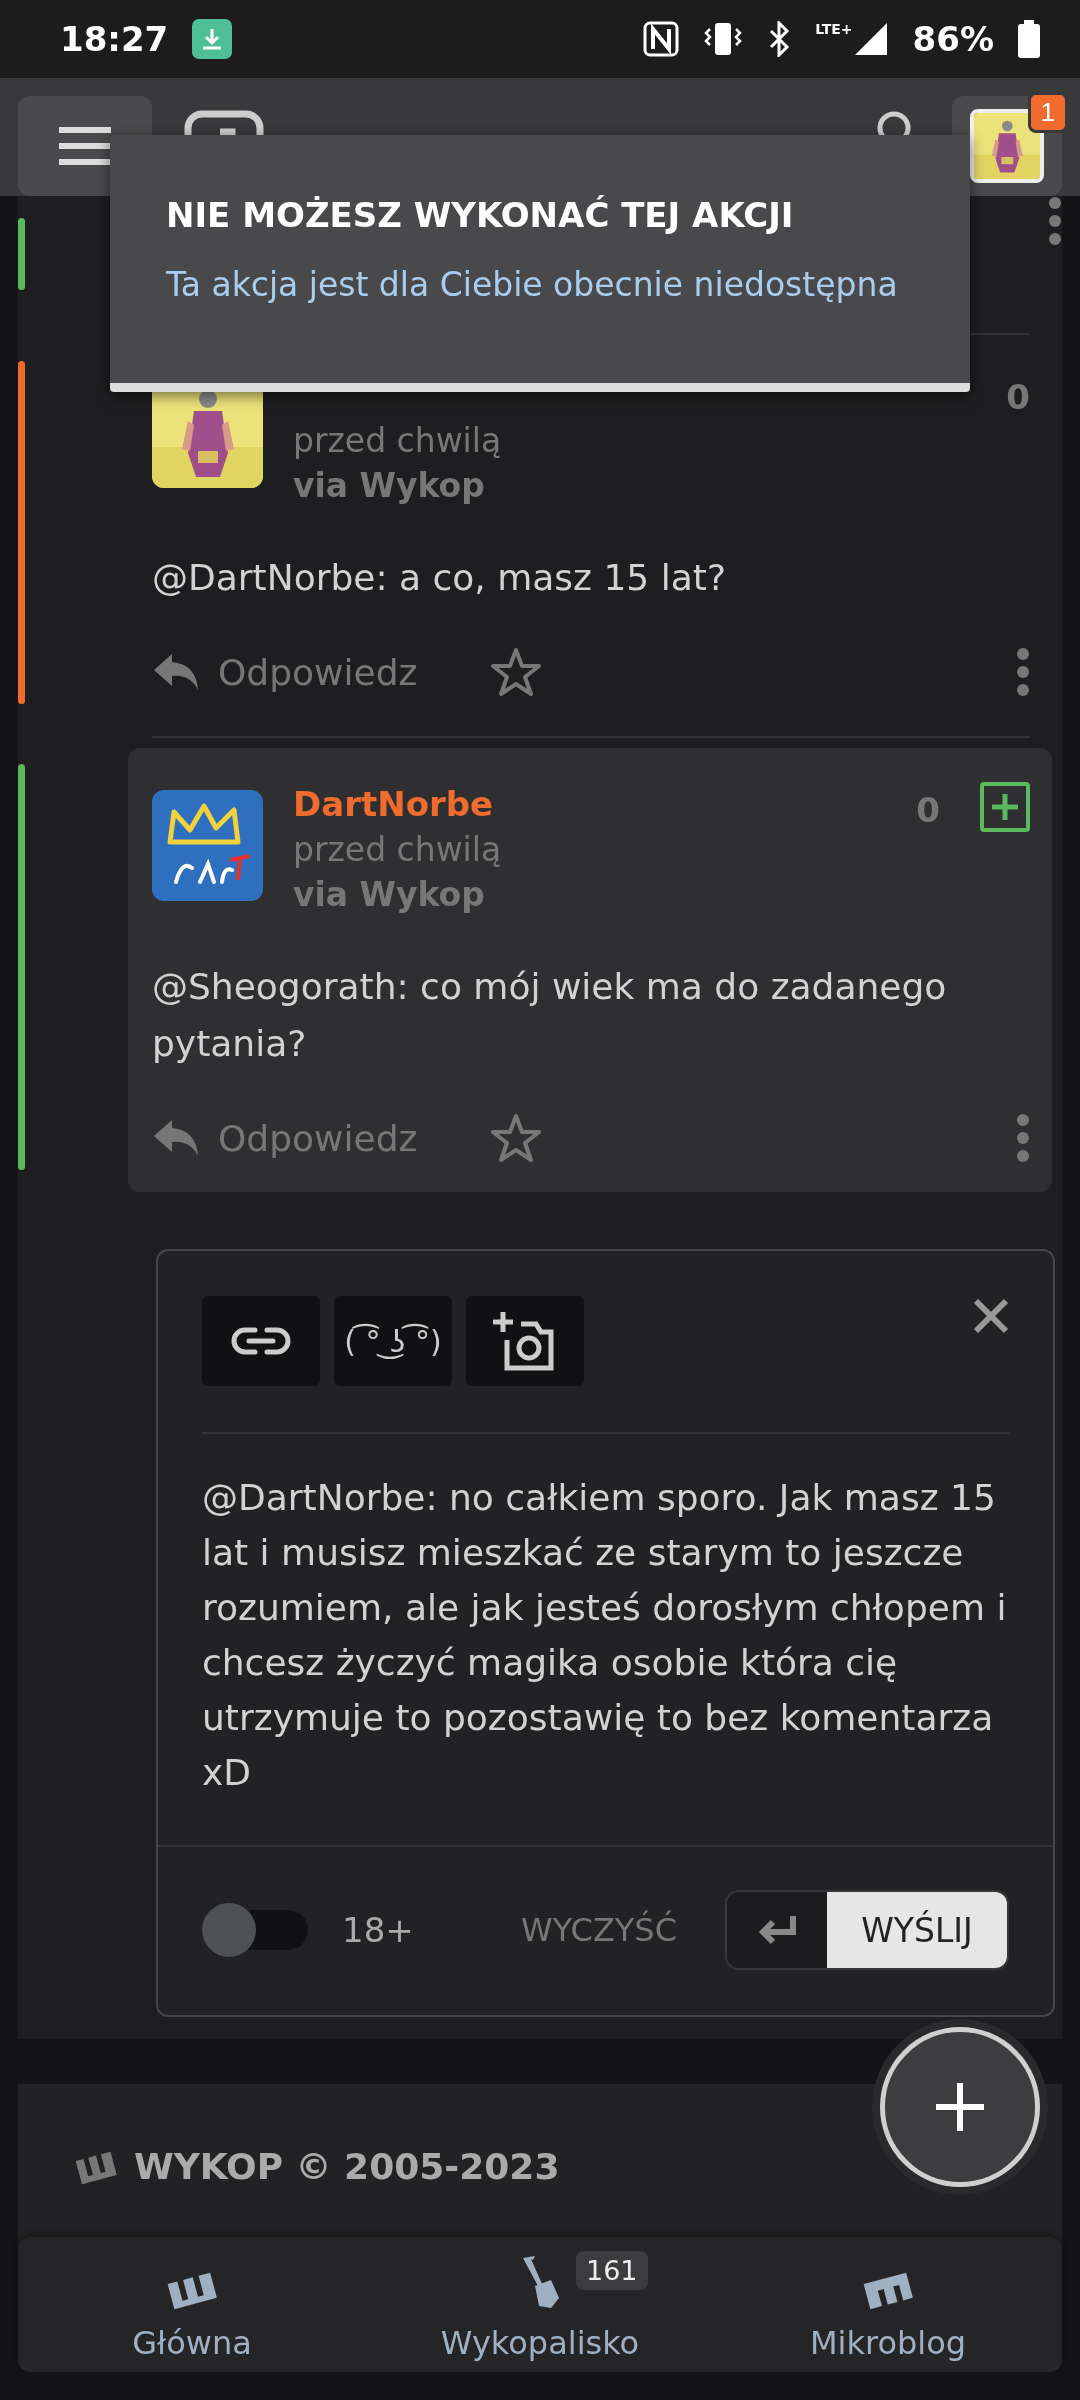  Describe the element at coordinates (378, 1930) in the screenshot. I see `toggle-label: 18+` at that location.